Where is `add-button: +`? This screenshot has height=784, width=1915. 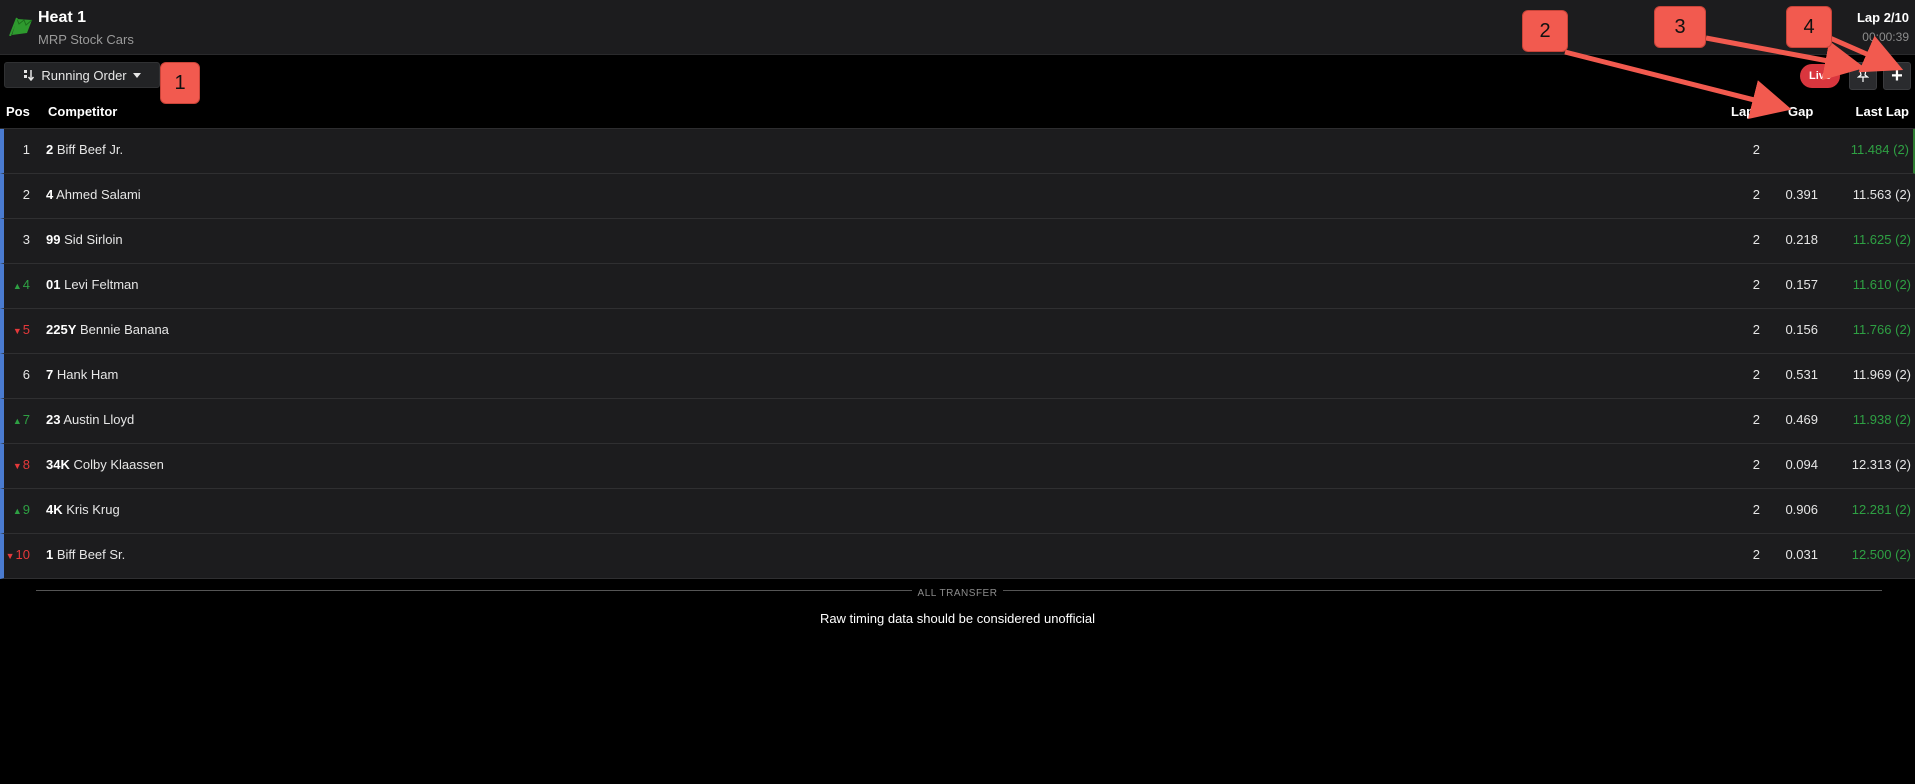 add-button: + is located at coordinates (1897, 76).